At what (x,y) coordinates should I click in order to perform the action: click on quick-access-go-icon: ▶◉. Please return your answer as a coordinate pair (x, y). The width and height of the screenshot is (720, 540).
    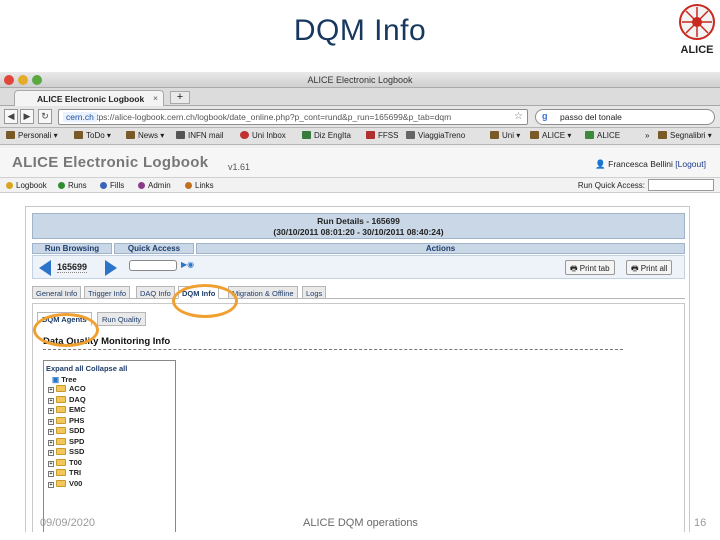
    Looking at the image, I should click on (187, 264).